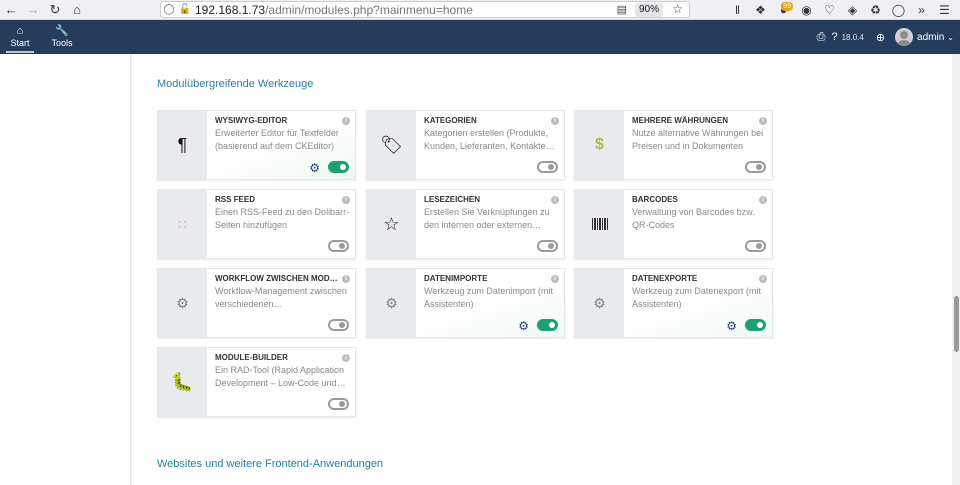  Describe the element at coordinates (369, 9) in the screenshot. I see `url-path: /admin/modules.php?mainmenu=home` at that location.